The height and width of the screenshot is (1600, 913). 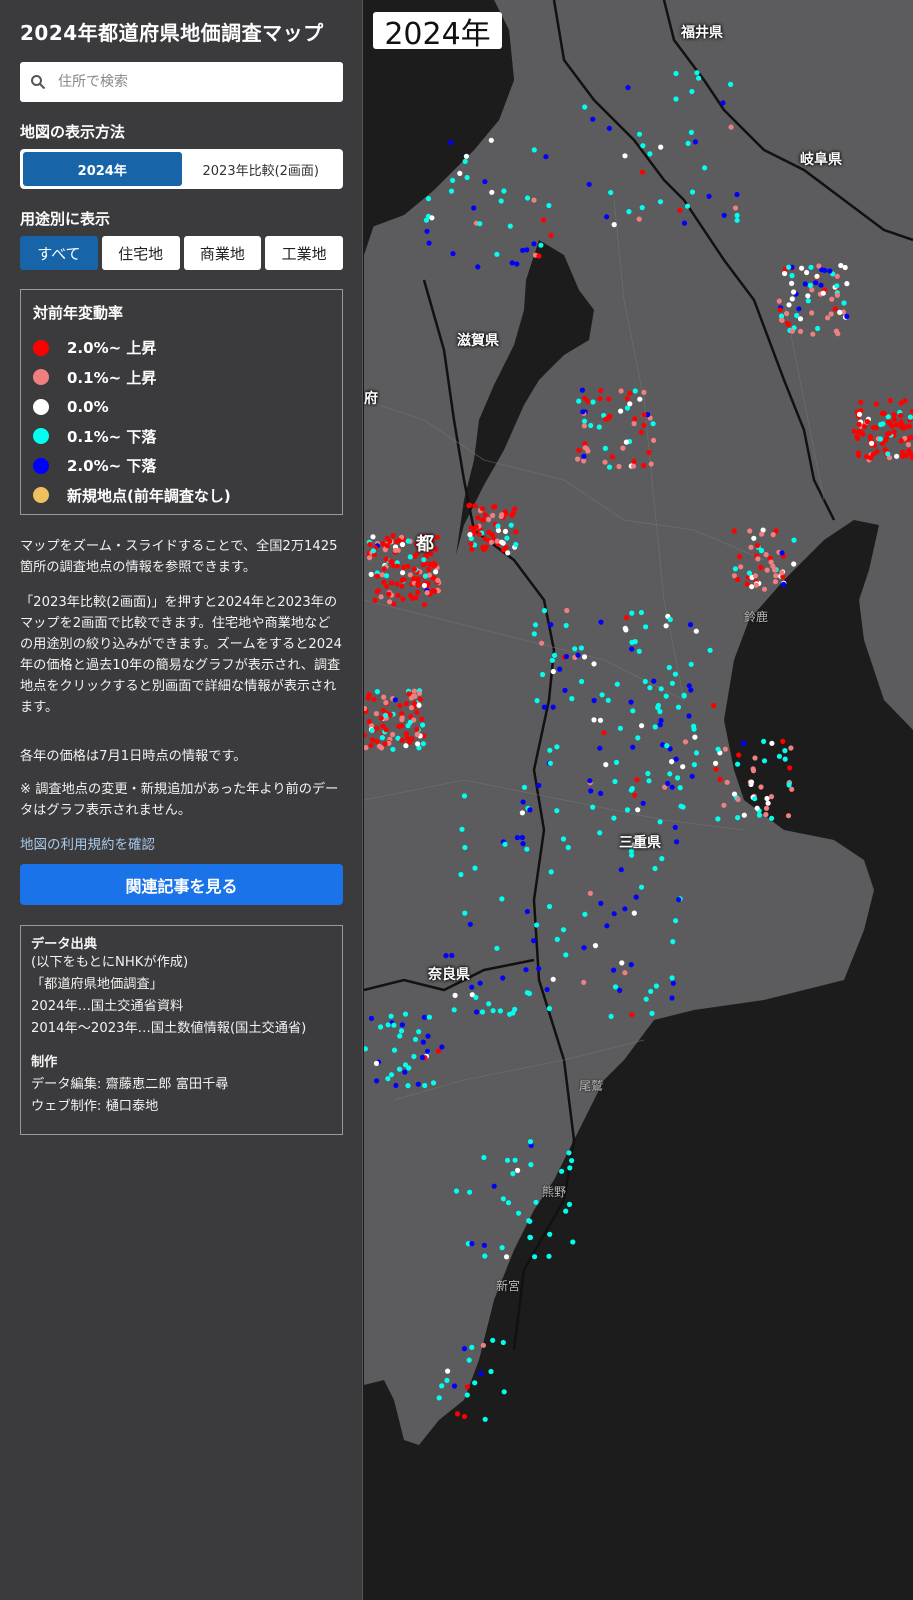 I want to click on search-box, so click(x=181, y=82).